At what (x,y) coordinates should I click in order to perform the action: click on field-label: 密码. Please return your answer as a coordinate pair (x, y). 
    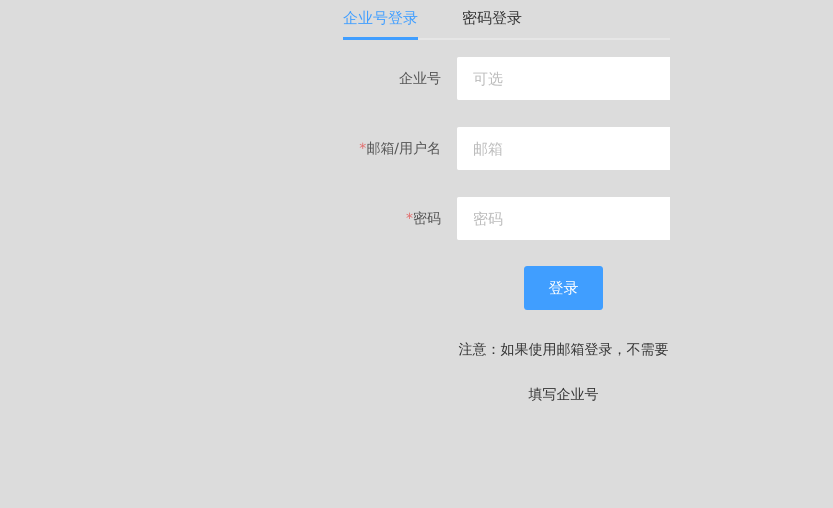
    Looking at the image, I should click on (427, 218).